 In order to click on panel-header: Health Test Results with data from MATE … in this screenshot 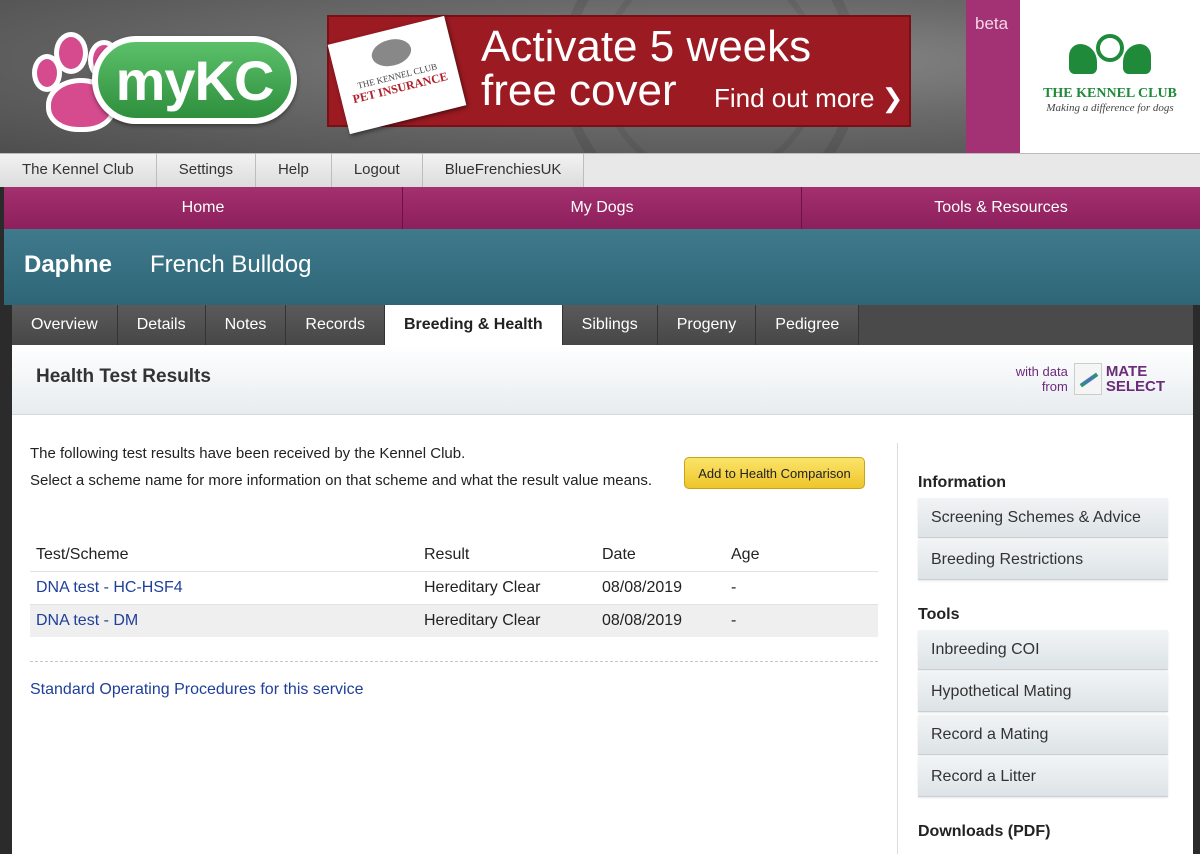, I will do `click(602, 380)`.